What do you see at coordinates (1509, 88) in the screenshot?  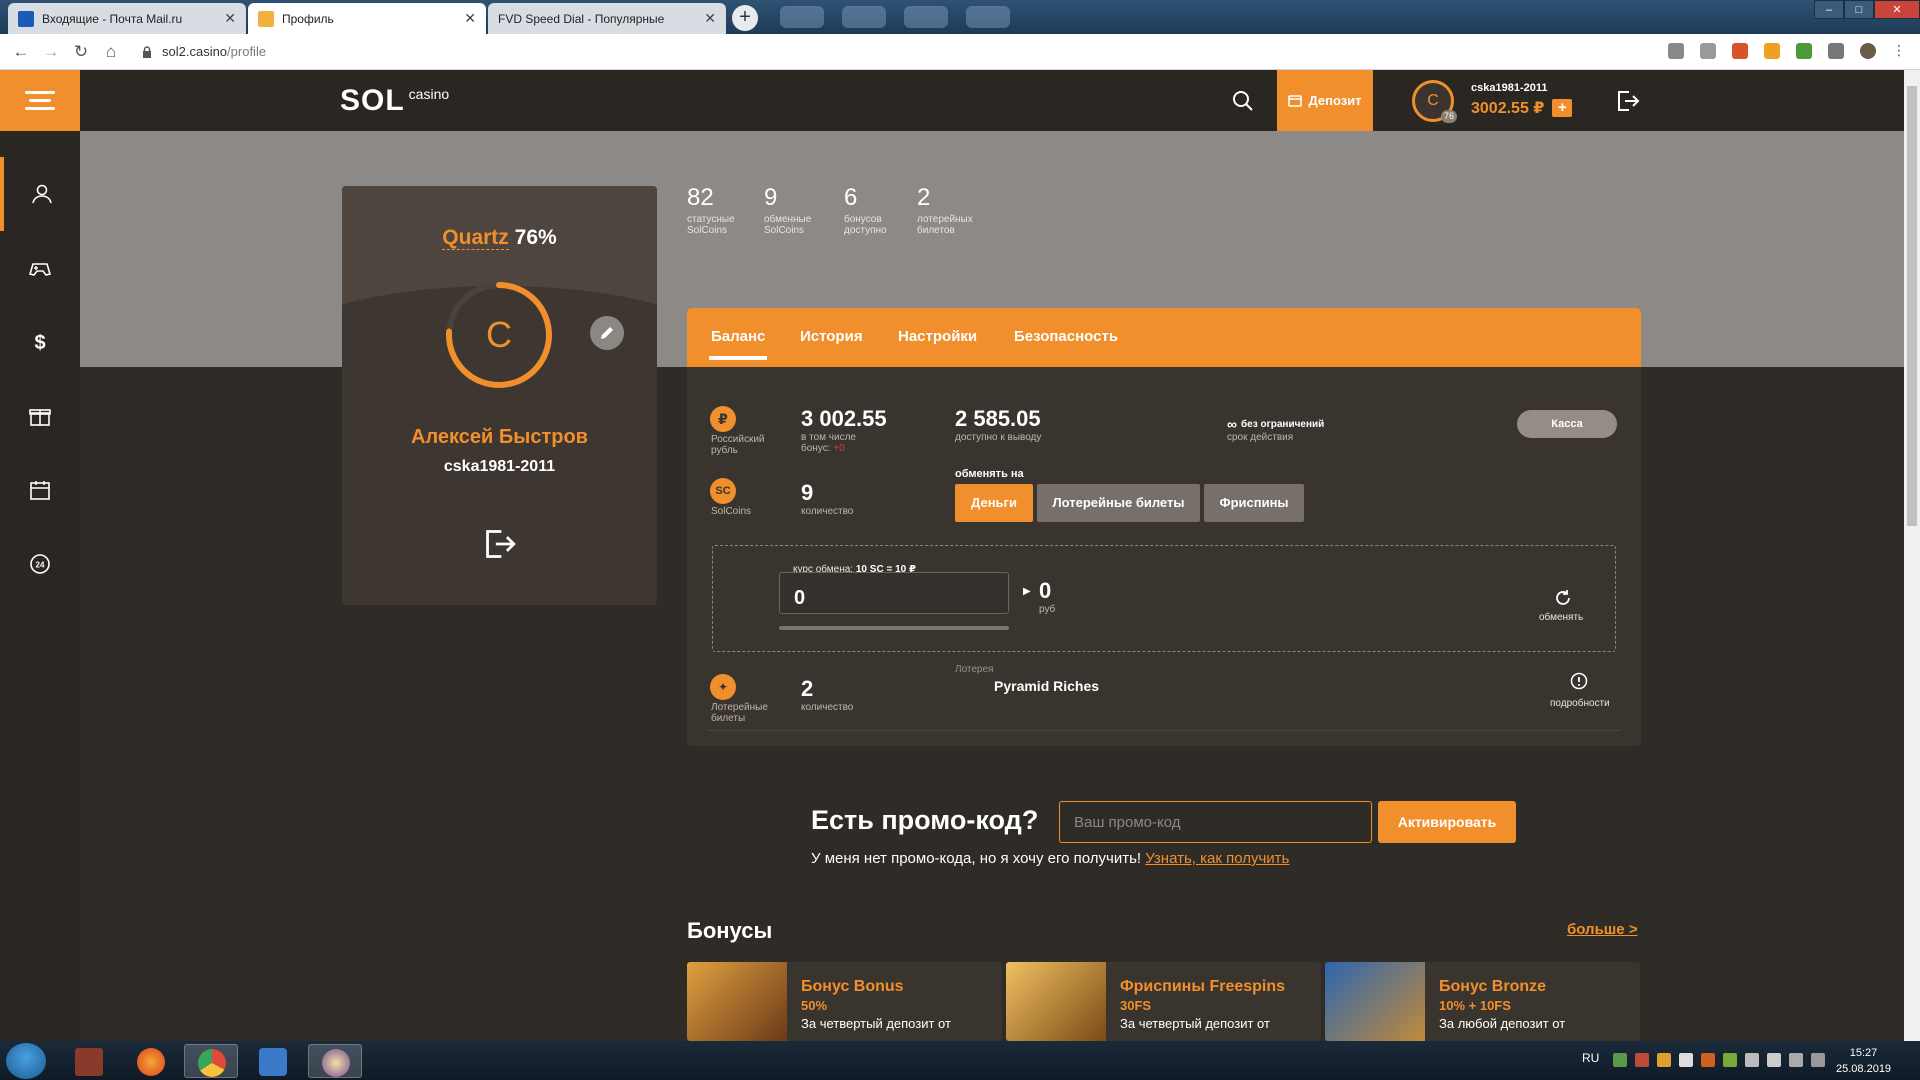 I see `header-username: cska1981-2011` at bounding box center [1509, 88].